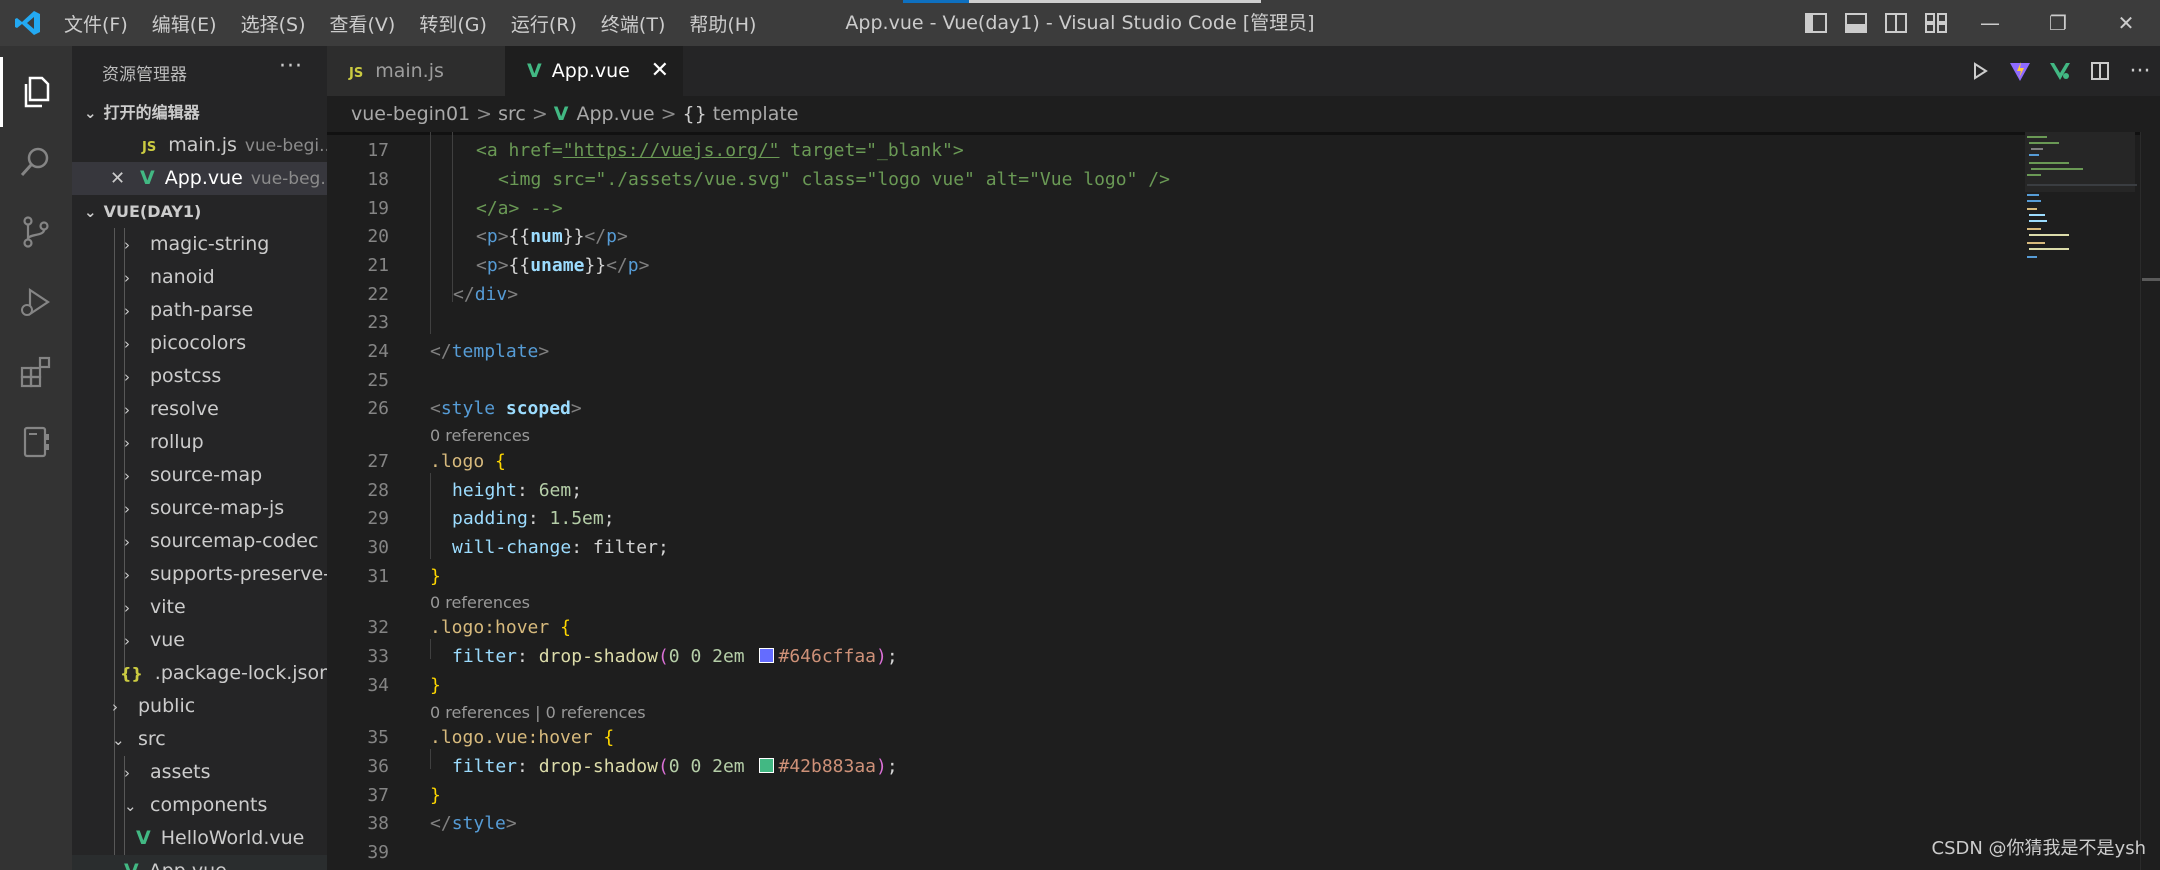 Image resolution: width=2160 pixels, height=870 pixels. Describe the element at coordinates (378, 322) in the screenshot. I see `line-number: 23` at that location.